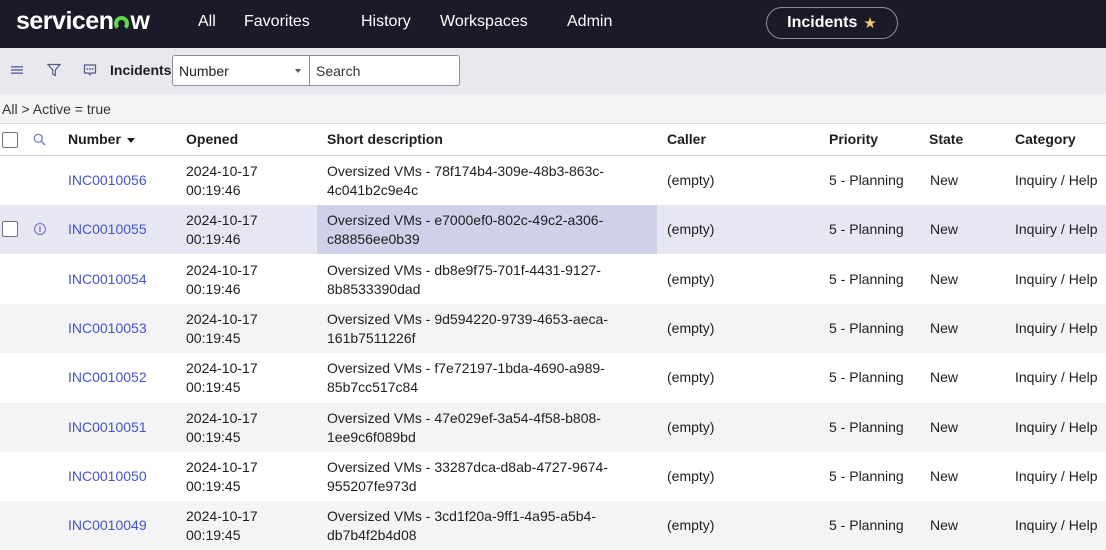  Describe the element at coordinates (101, 139) in the screenshot. I see `column-header-number: Number` at that location.